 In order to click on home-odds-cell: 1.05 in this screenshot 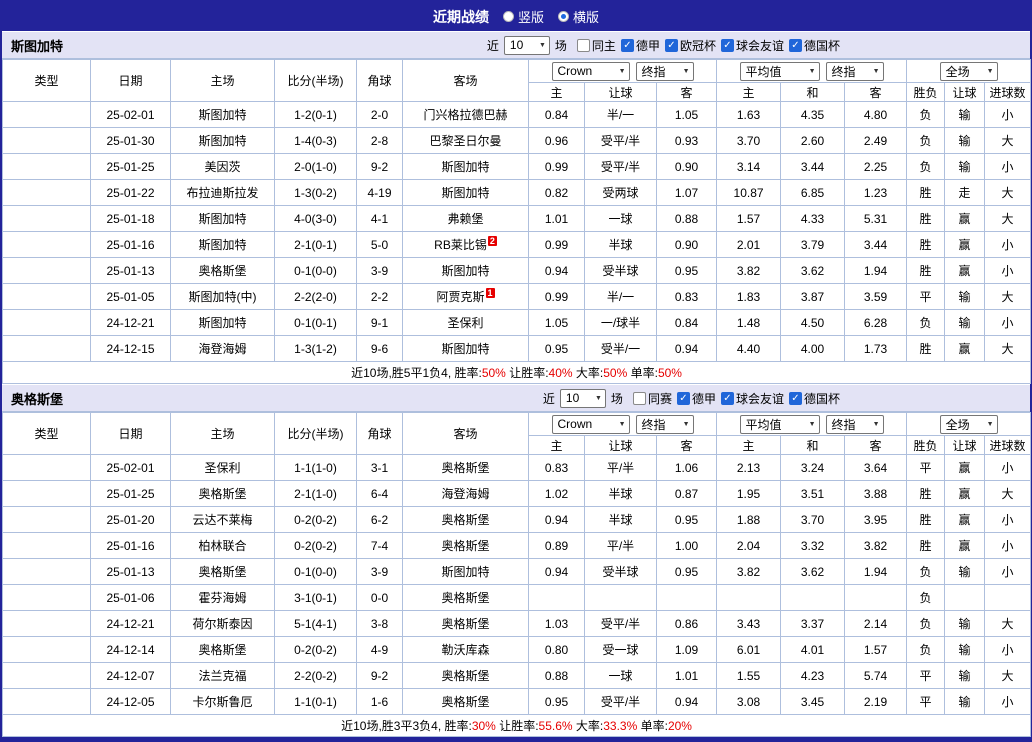, I will do `click(556, 322)`.